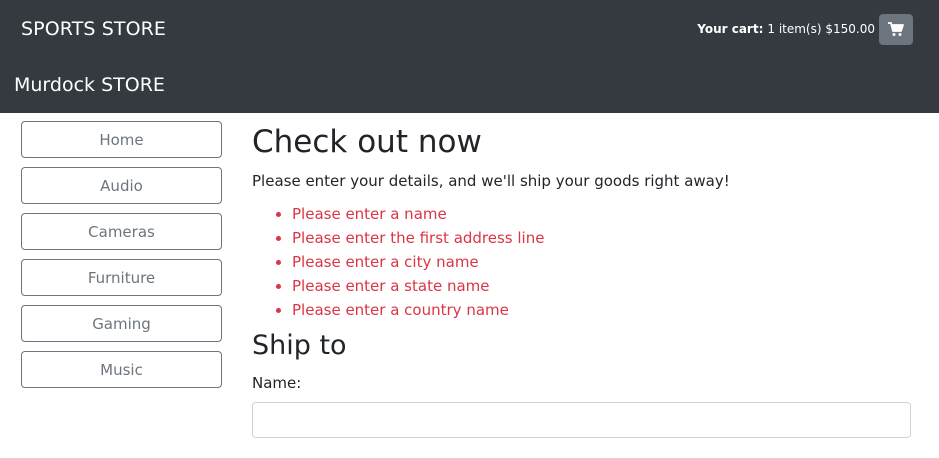  Describe the element at coordinates (121, 277) in the screenshot. I see `category-button-furniture: Furniture` at that location.